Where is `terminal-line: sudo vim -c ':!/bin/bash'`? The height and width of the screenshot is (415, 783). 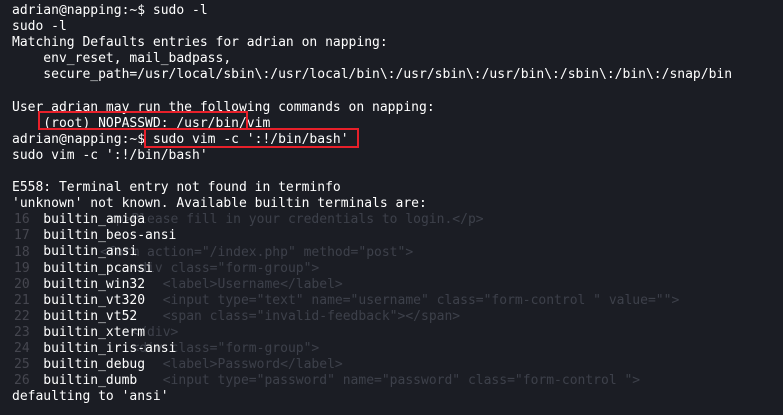
terminal-line: sudo vim -c ':!/bin/bash' is located at coordinates (110, 155).